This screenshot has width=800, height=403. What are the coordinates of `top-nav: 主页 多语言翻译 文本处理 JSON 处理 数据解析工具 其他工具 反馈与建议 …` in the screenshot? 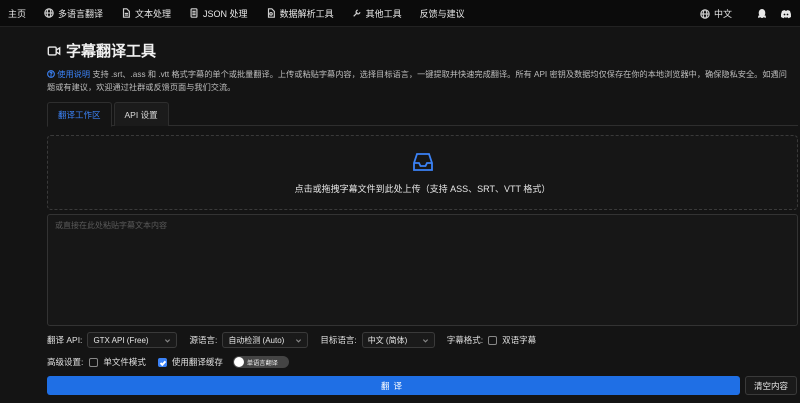 It's located at (400, 13).